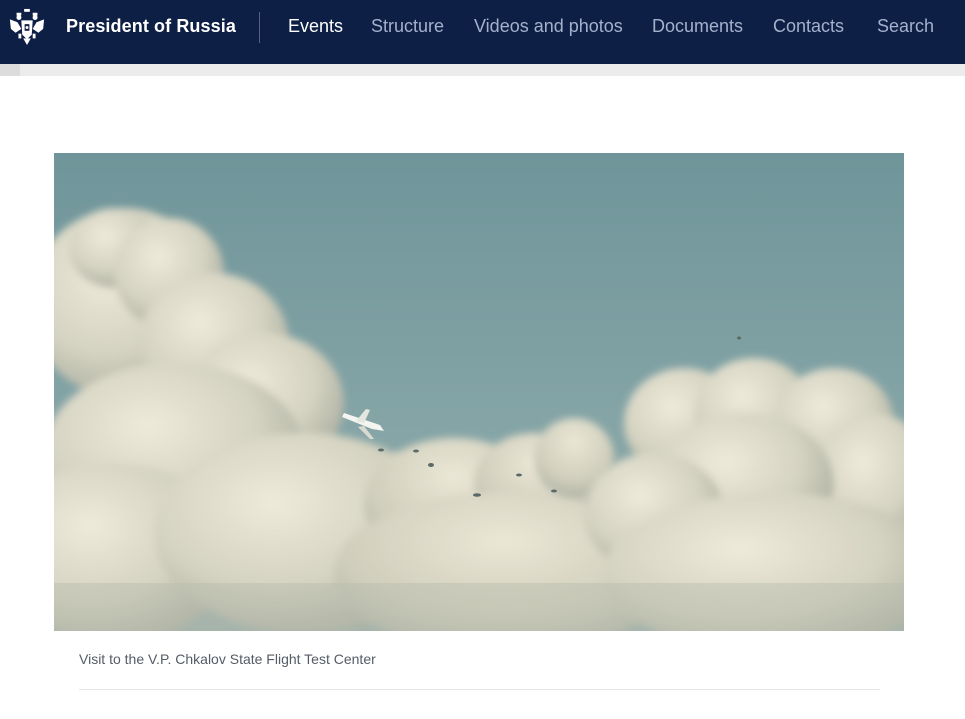  Describe the element at coordinates (151, 26) in the screenshot. I see `site-title-link: President of Russia` at that location.